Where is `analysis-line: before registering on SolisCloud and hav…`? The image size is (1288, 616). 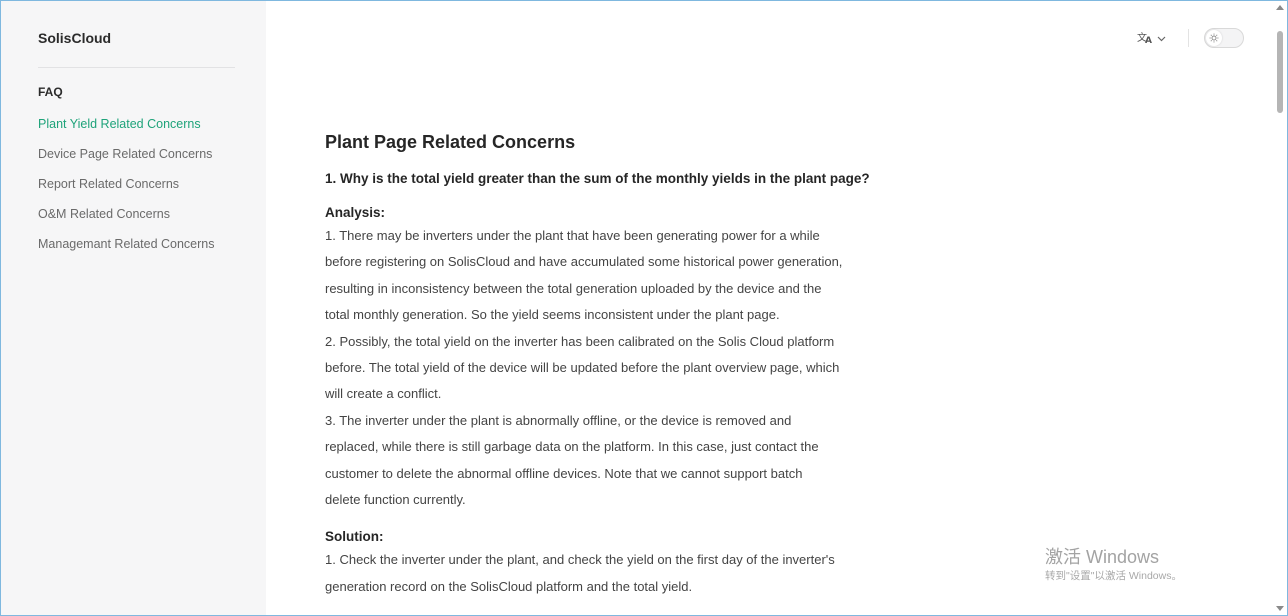 analysis-line: before registering on SolisCloud and hav… is located at coordinates (584, 262).